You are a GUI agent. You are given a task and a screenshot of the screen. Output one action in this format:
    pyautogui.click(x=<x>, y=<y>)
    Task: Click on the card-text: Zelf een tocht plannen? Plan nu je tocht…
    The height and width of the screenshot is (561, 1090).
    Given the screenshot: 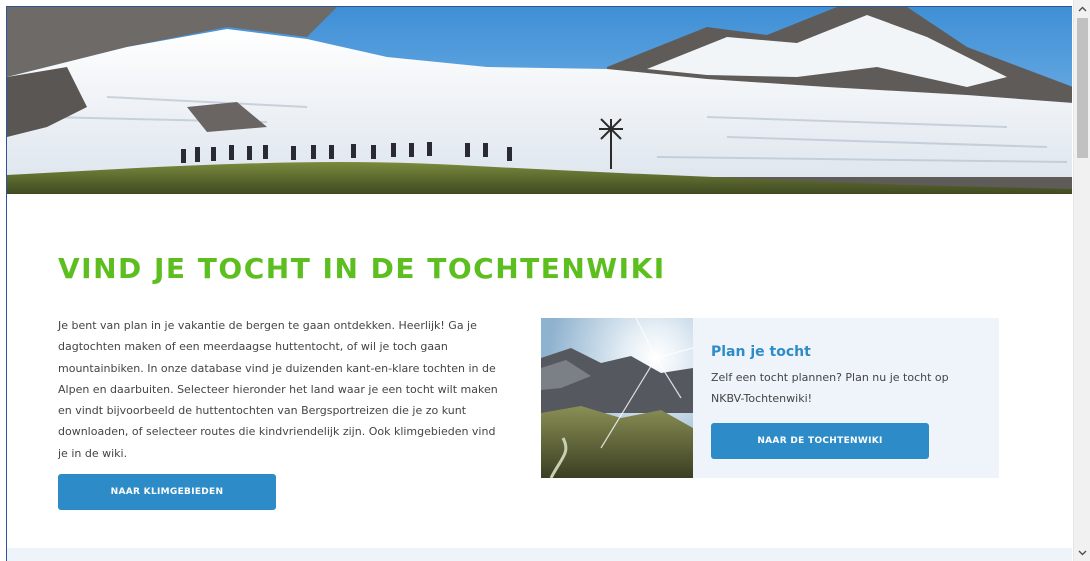 What is the action you would take?
    pyautogui.click(x=846, y=388)
    